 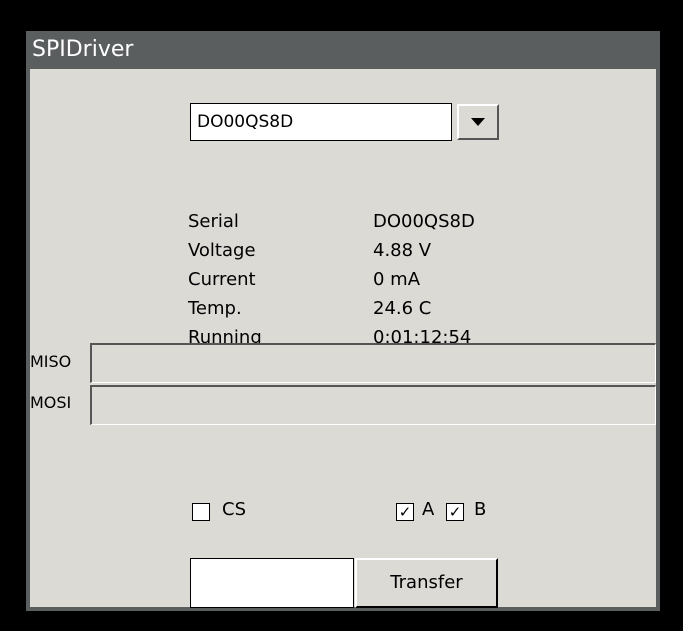 What do you see at coordinates (213, 221) in the screenshot?
I see `serial-label: Serial` at bounding box center [213, 221].